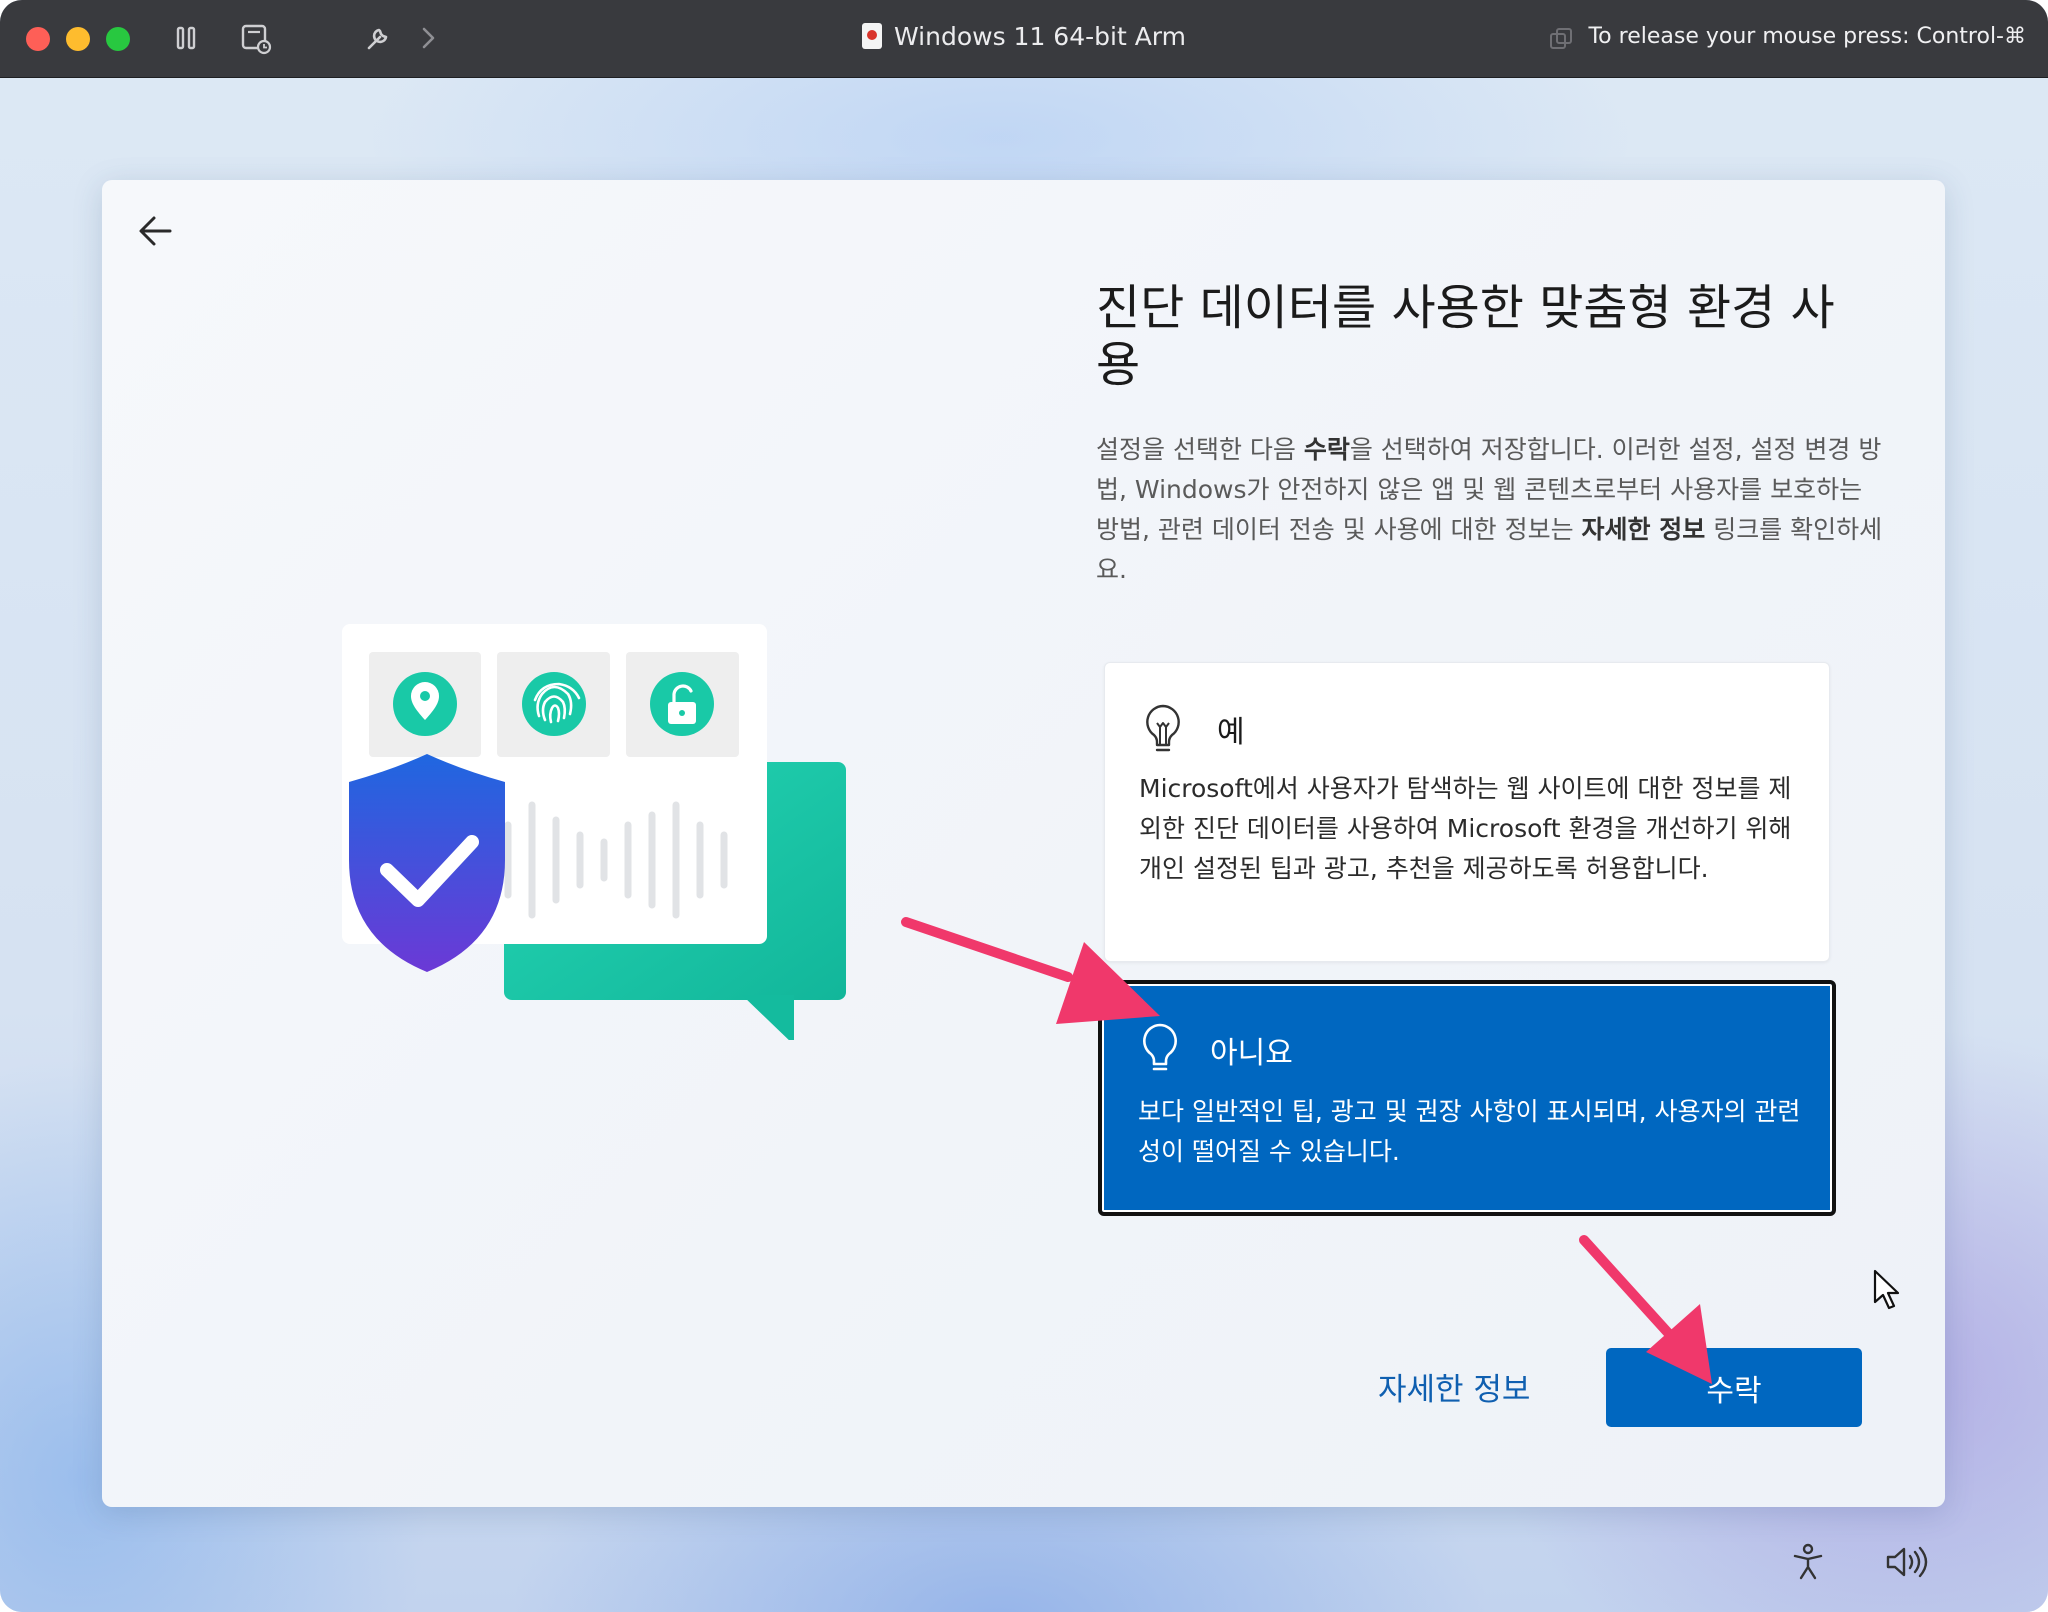  What do you see at coordinates (1326, 449) in the screenshot?
I see `description-accept-word: 수락` at bounding box center [1326, 449].